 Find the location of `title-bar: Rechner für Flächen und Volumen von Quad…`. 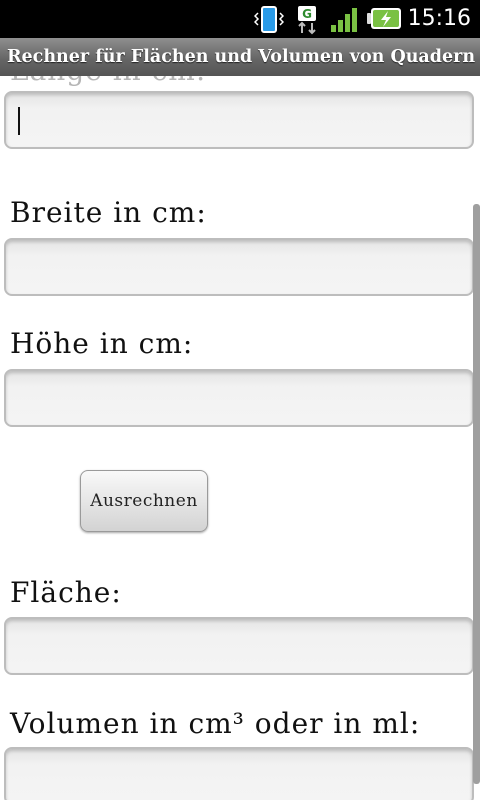

title-bar: Rechner für Flächen und Volumen von Quad… is located at coordinates (240, 57).